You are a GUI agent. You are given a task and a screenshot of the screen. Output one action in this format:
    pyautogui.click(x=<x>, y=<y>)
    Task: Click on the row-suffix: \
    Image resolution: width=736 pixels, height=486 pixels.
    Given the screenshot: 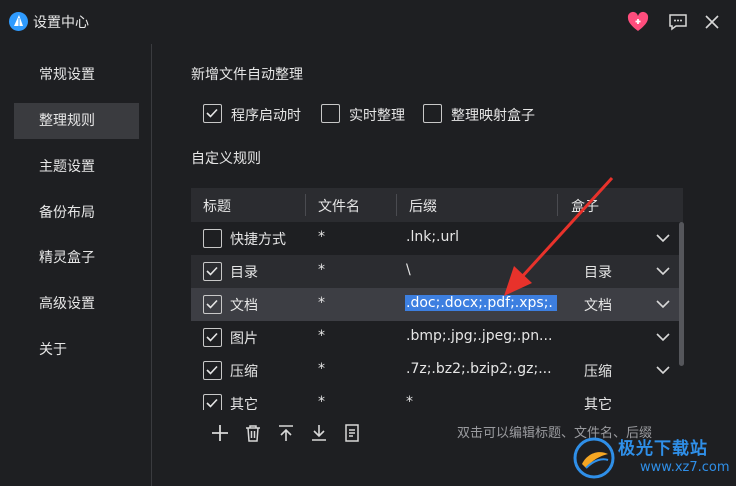 What is the action you would take?
    pyautogui.click(x=408, y=270)
    